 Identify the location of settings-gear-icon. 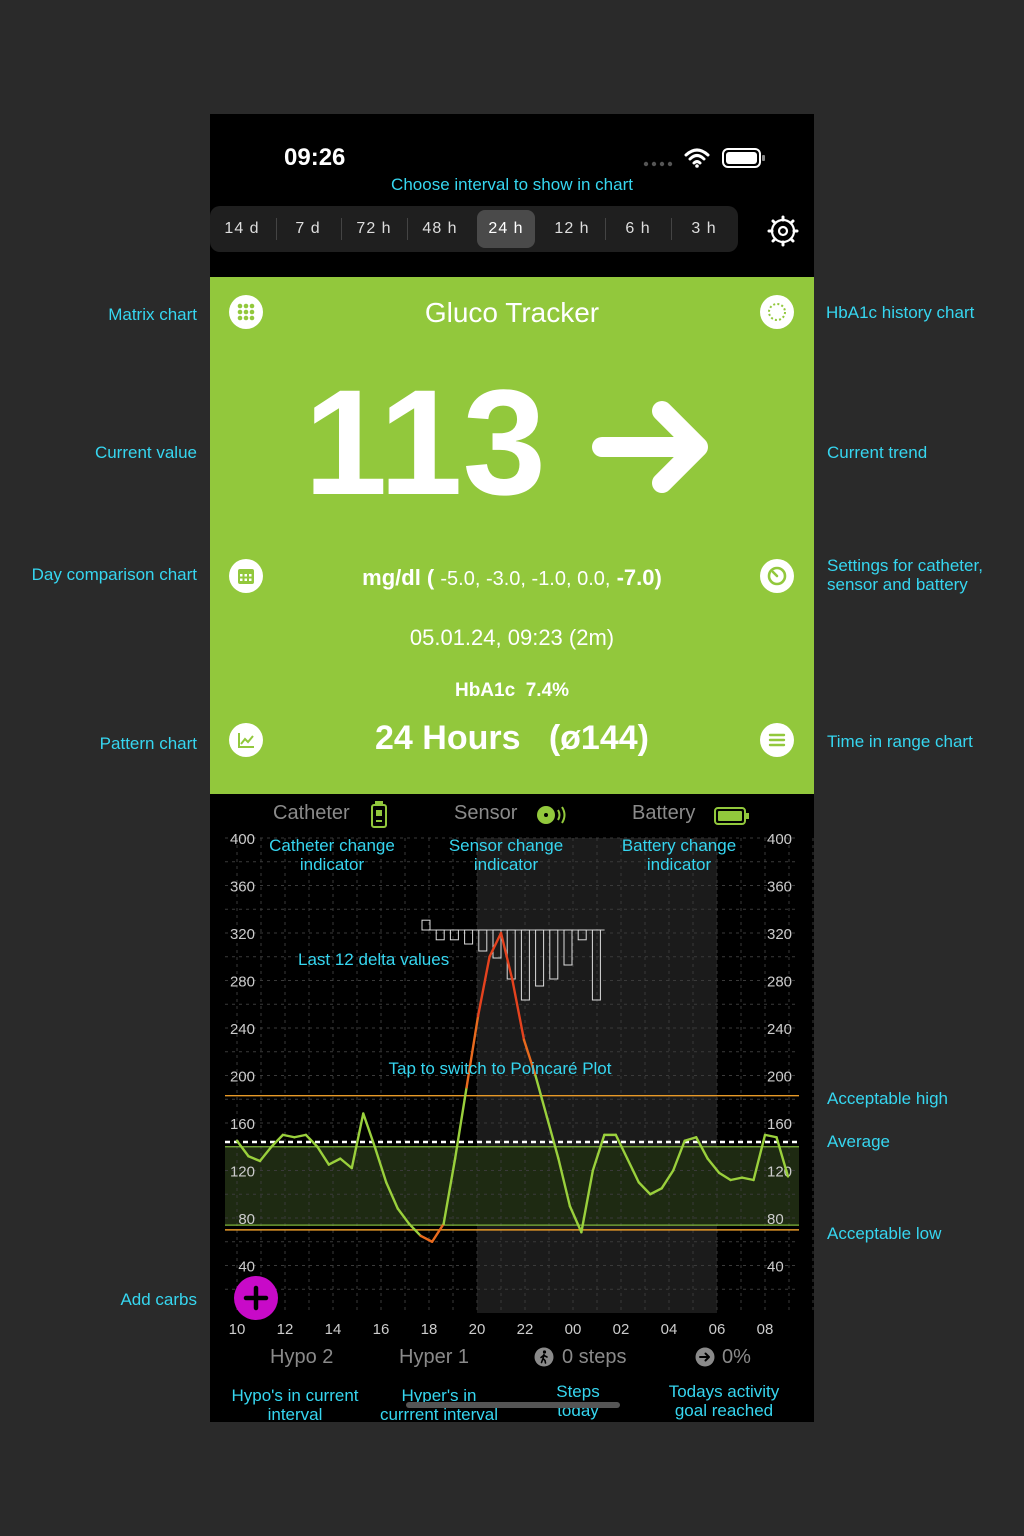
(783, 231).